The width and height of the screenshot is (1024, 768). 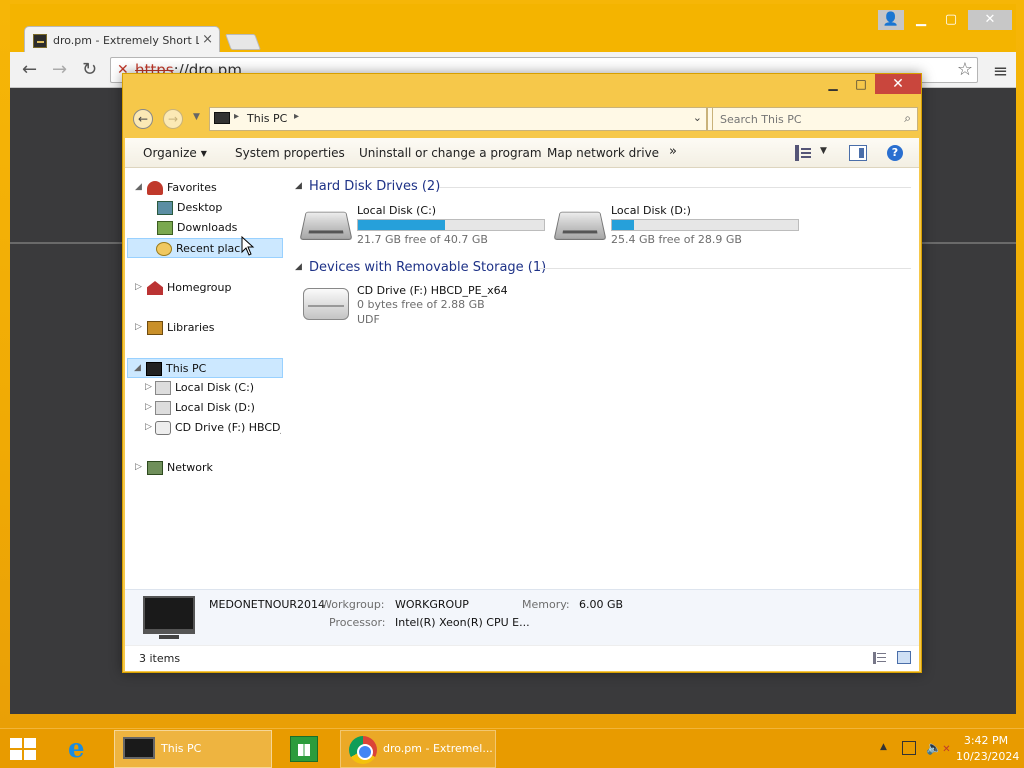 What do you see at coordinates (861, 84) in the screenshot?
I see `maximize-button: □` at bounding box center [861, 84].